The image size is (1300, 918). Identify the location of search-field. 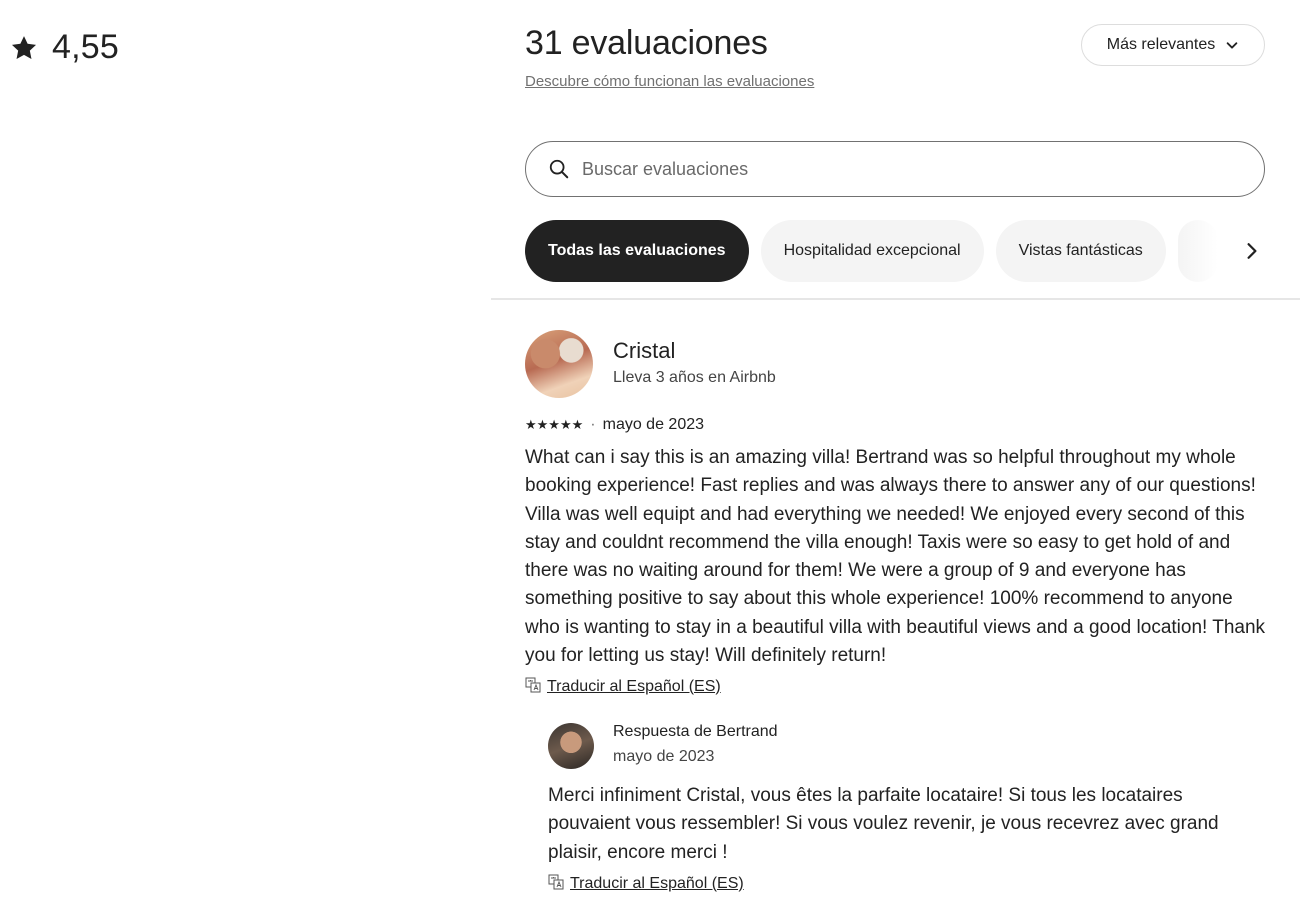
(895, 169).